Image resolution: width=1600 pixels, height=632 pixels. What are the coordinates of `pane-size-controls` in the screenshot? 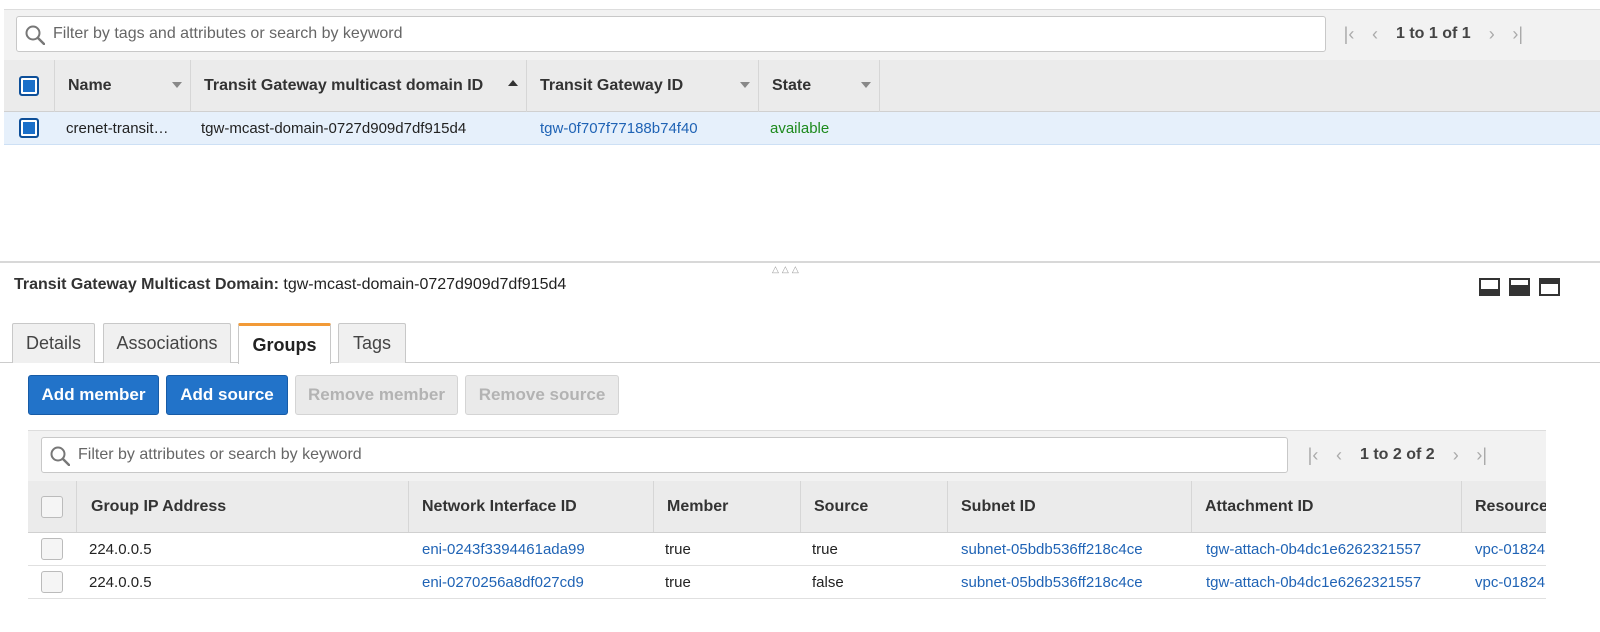 It's located at (1519, 287).